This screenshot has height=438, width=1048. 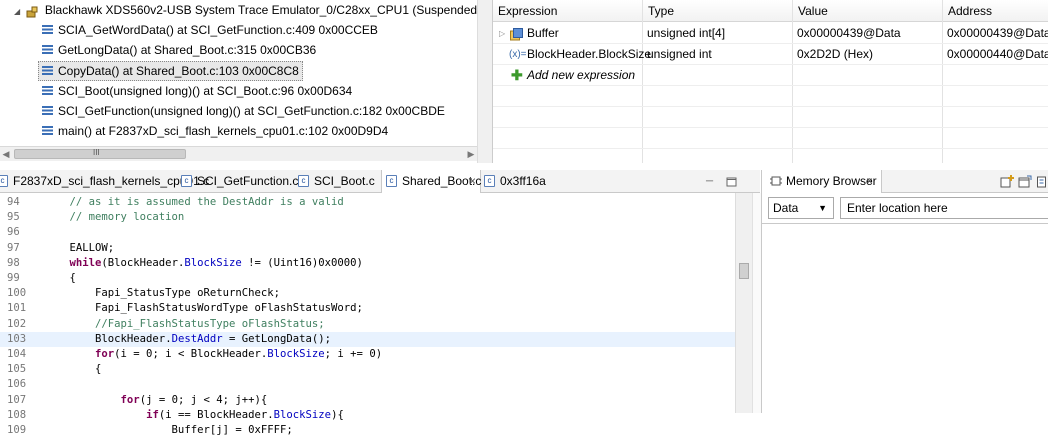 I want to click on array-variable-icon, so click(x=516, y=34).